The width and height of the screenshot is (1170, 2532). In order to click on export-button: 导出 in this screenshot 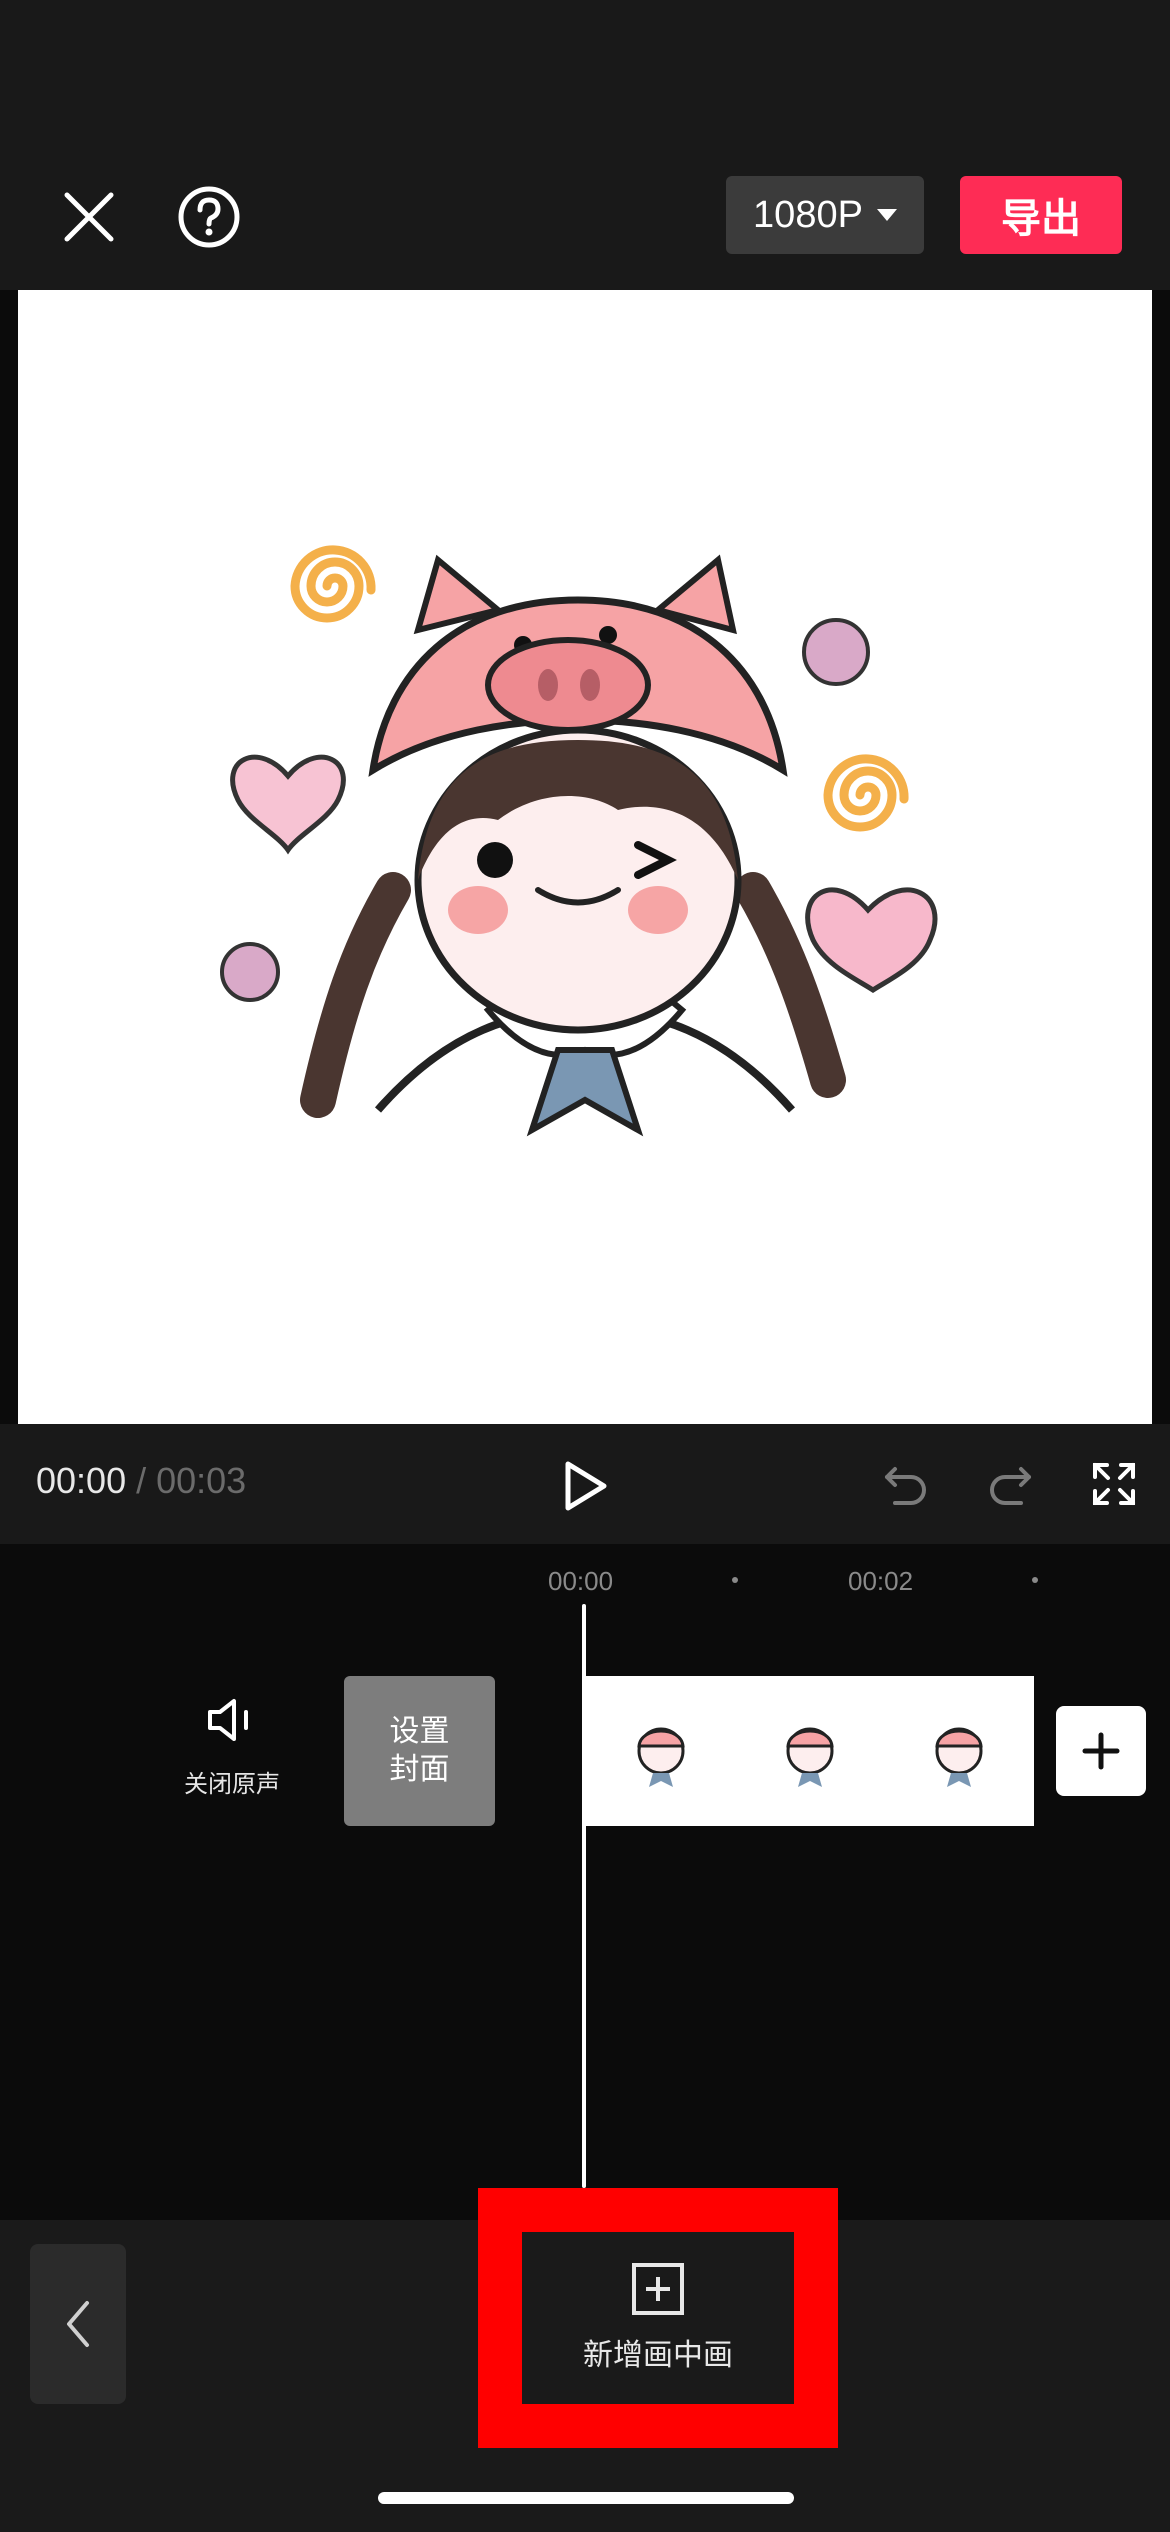, I will do `click(1041, 215)`.